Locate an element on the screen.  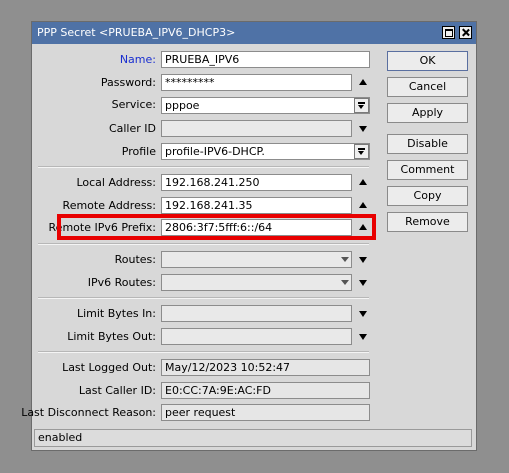
service-select: pppoe is located at coordinates (265, 105).